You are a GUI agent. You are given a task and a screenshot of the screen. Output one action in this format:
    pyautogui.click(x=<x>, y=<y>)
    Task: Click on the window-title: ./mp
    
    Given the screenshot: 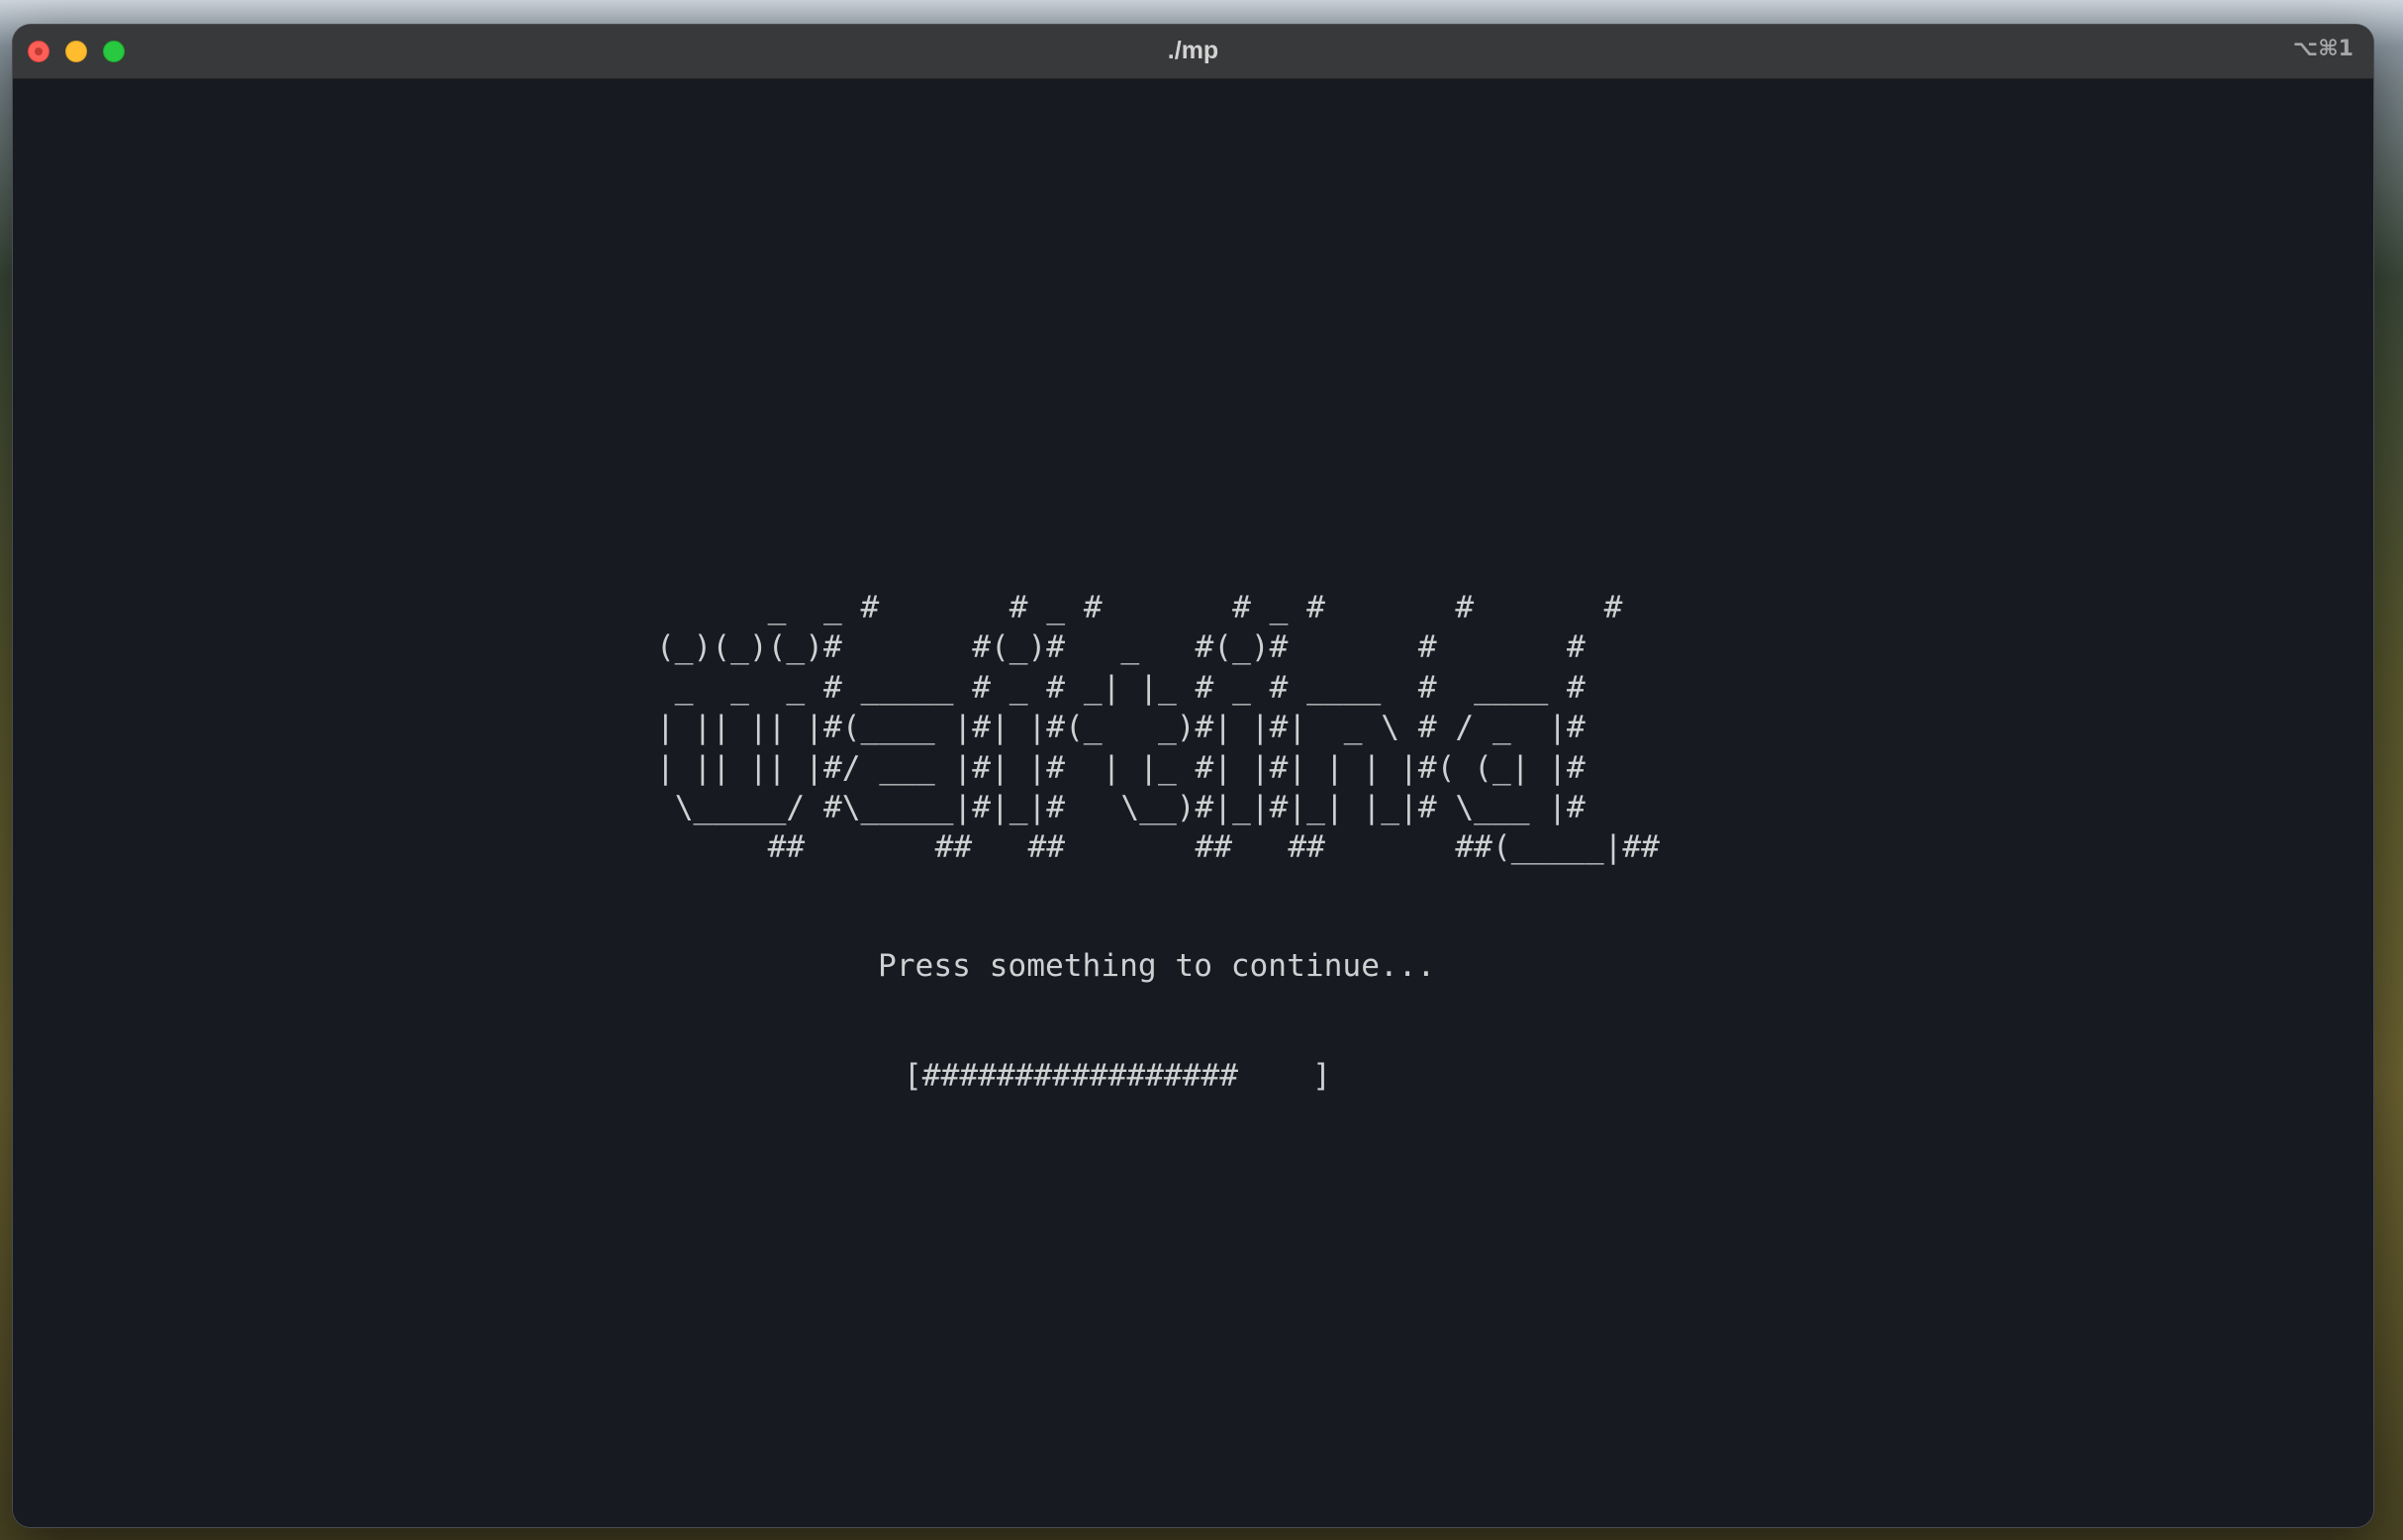 What is the action you would take?
    pyautogui.click(x=1193, y=50)
    